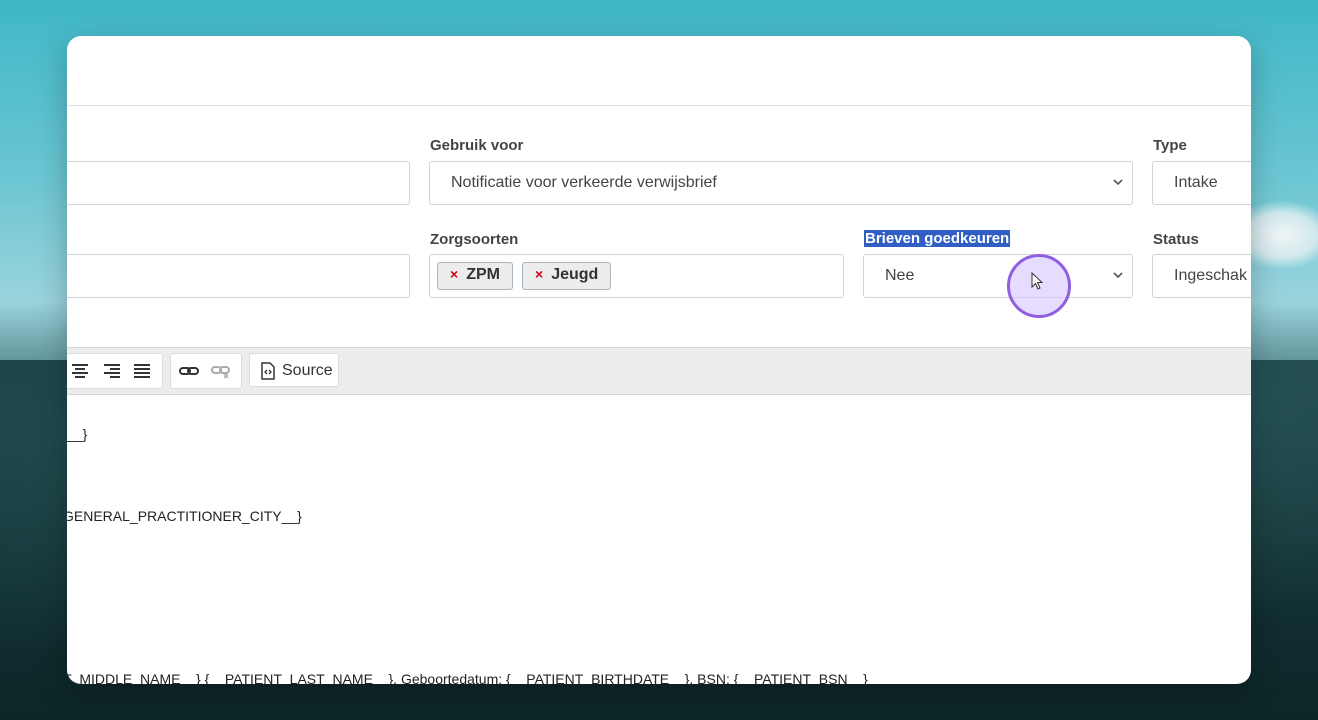 The image size is (1318, 720). What do you see at coordinates (1196, 182) in the screenshot?
I see `type-value: Intake` at bounding box center [1196, 182].